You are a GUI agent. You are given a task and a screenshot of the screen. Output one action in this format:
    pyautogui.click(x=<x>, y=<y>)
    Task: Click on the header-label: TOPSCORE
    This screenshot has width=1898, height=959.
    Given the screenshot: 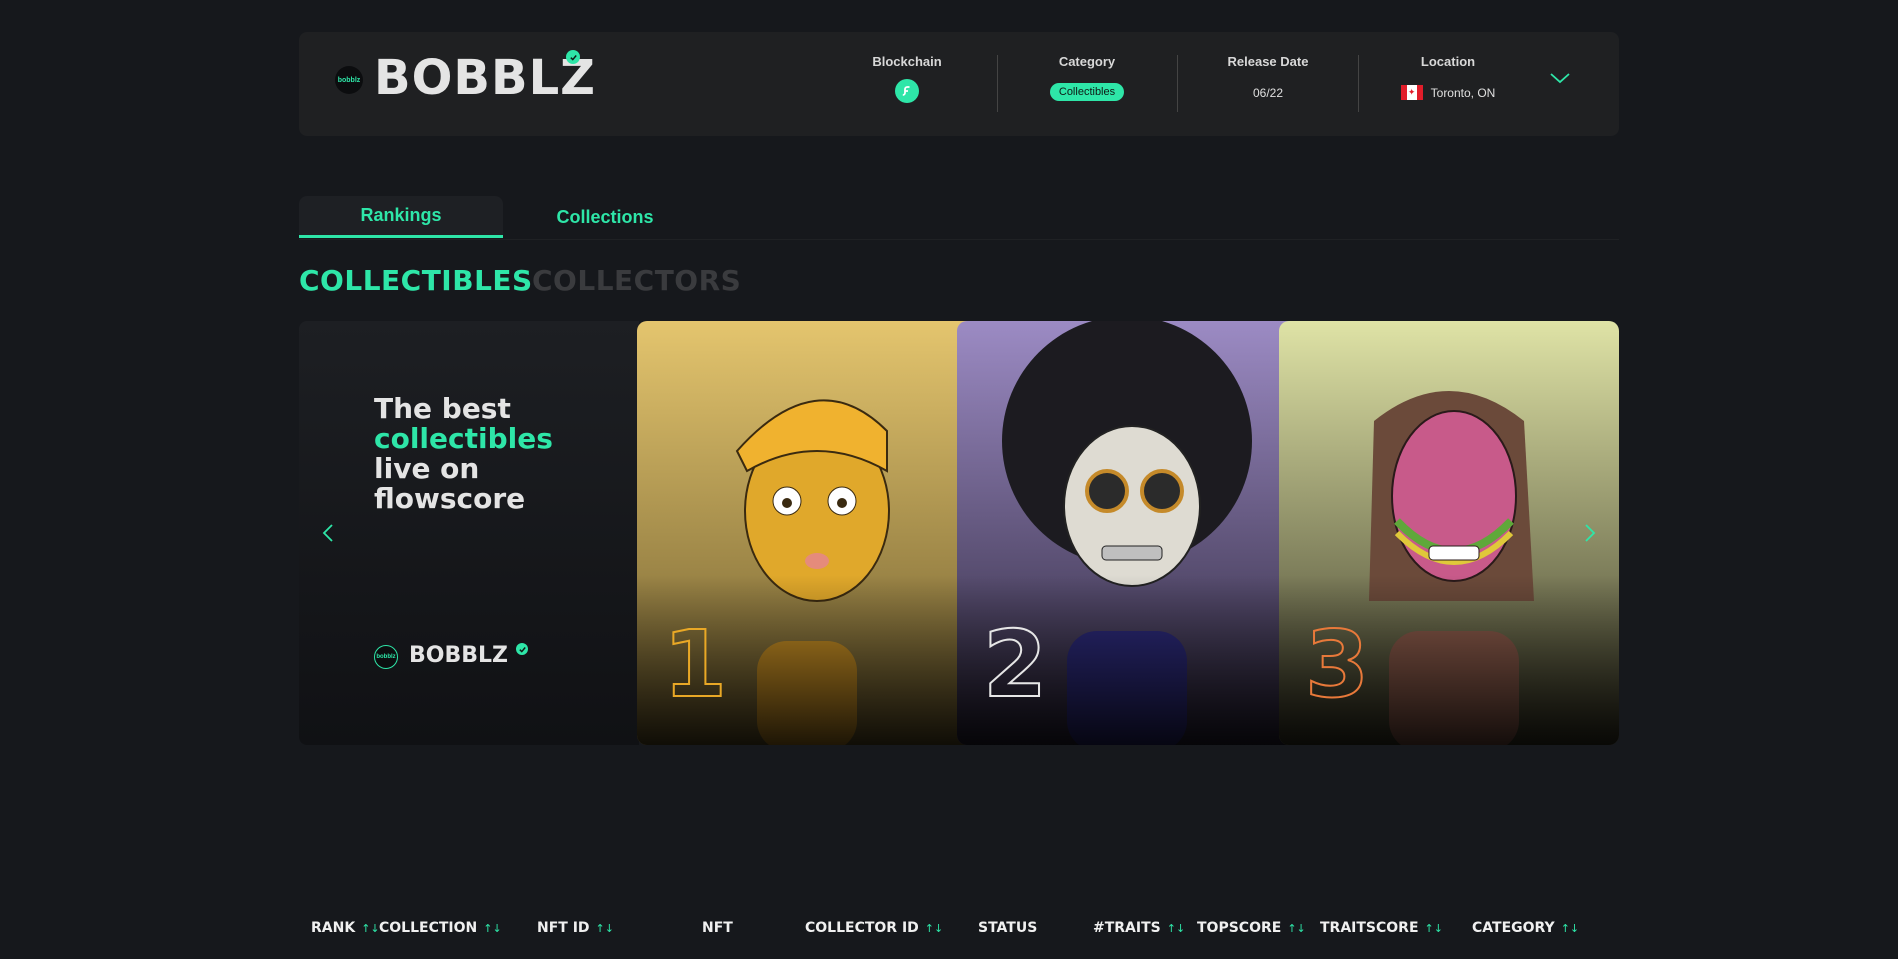 What is the action you would take?
    pyautogui.click(x=1239, y=928)
    